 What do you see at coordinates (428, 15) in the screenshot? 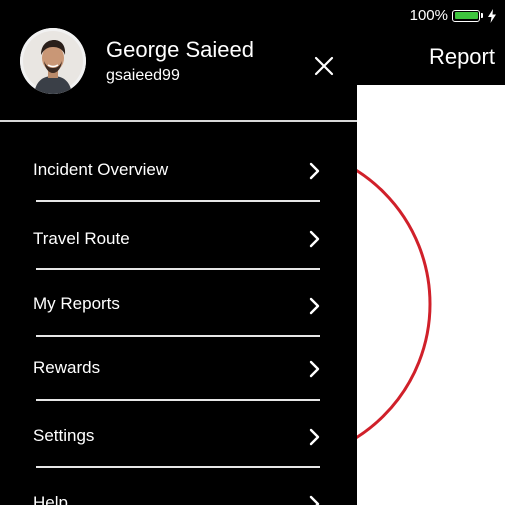
I see `battery-percent: 100%` at bounding box center [428, 15].